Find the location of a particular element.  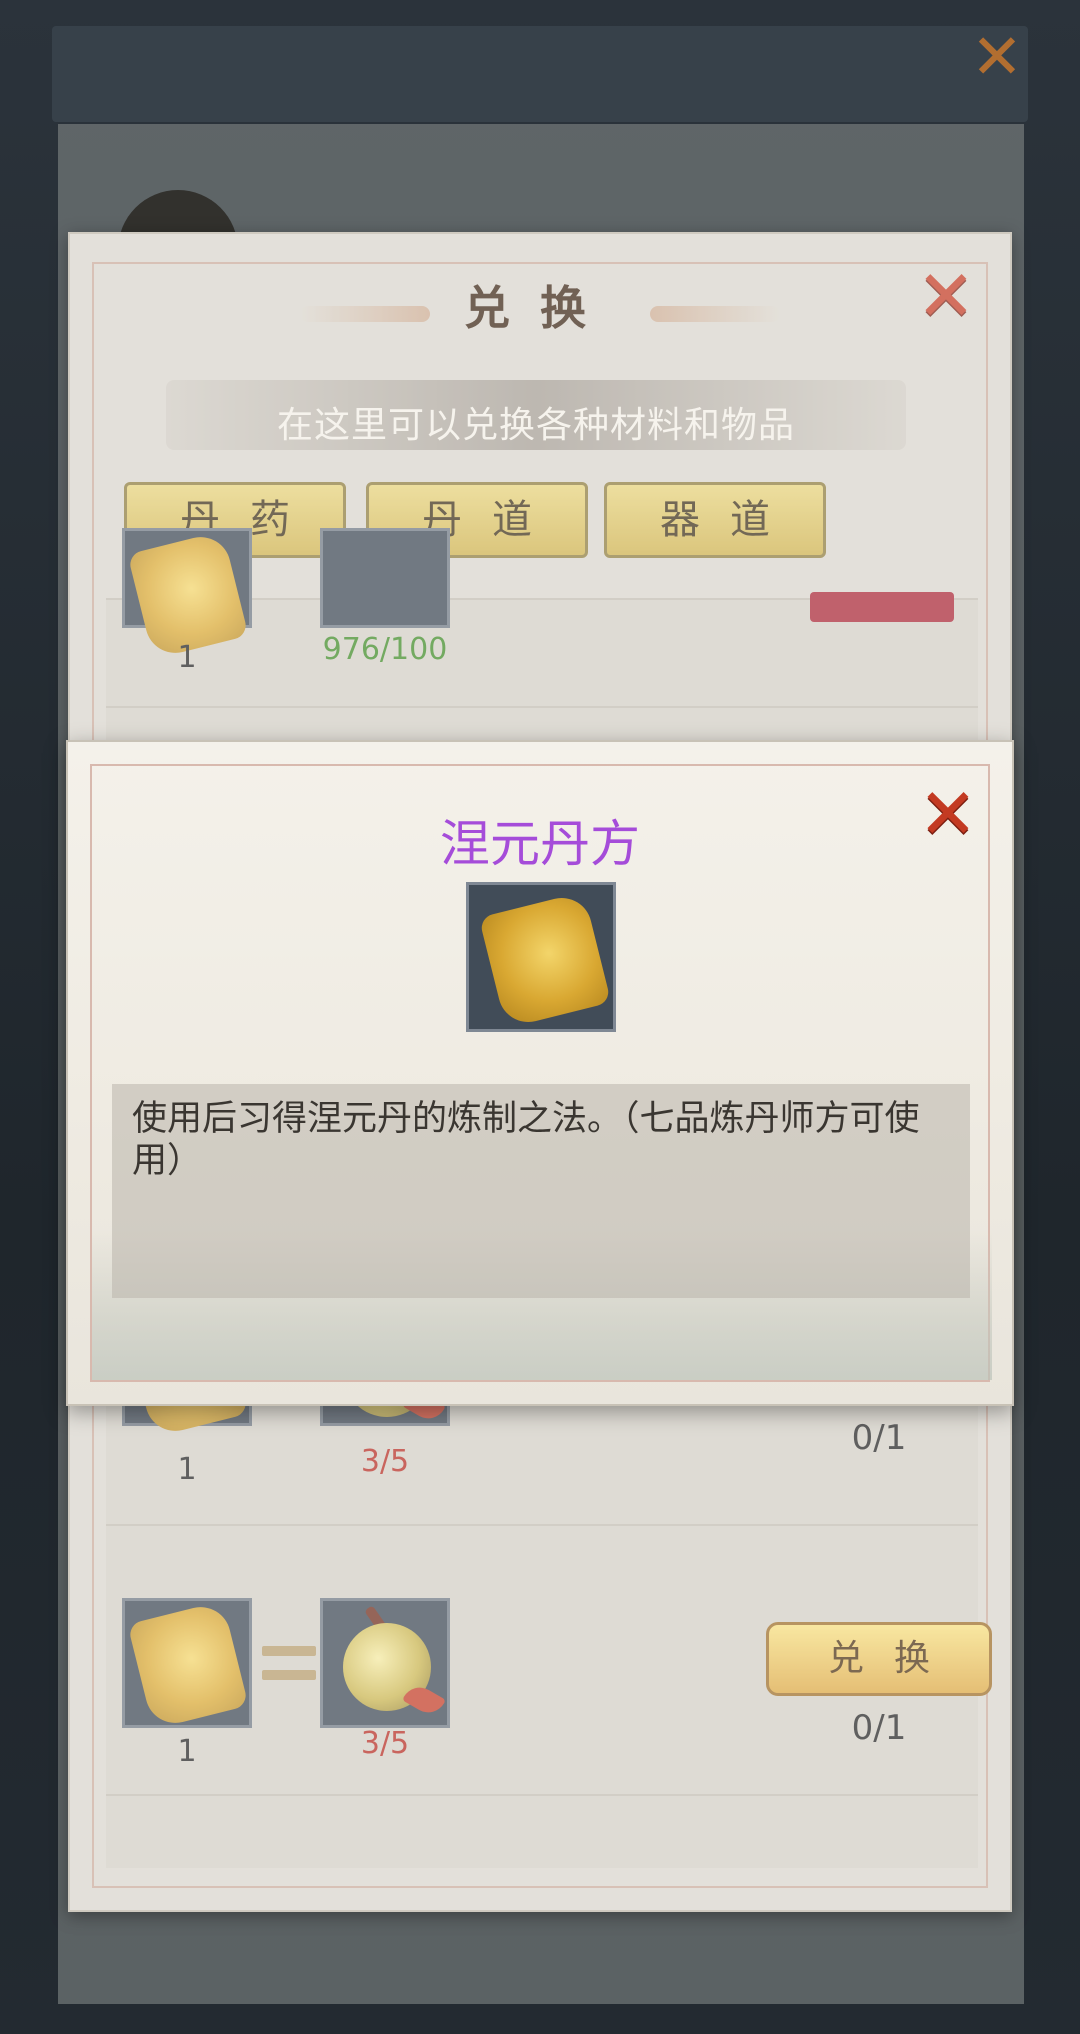

popup-close-icon: ✕ is located at coordinates (948, 814).